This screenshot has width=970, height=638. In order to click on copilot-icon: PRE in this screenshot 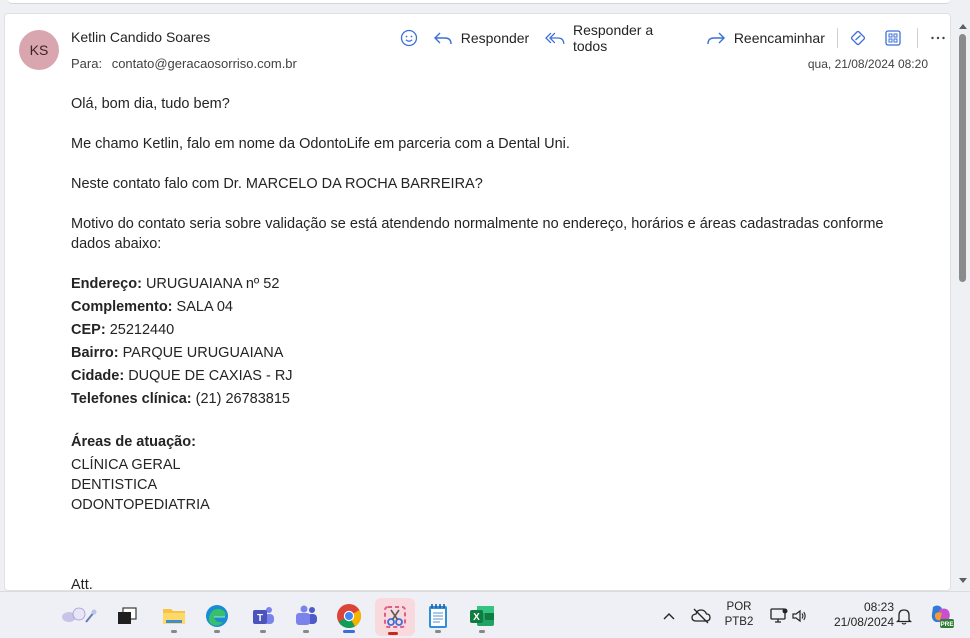, I will do `click(942, 616)`.